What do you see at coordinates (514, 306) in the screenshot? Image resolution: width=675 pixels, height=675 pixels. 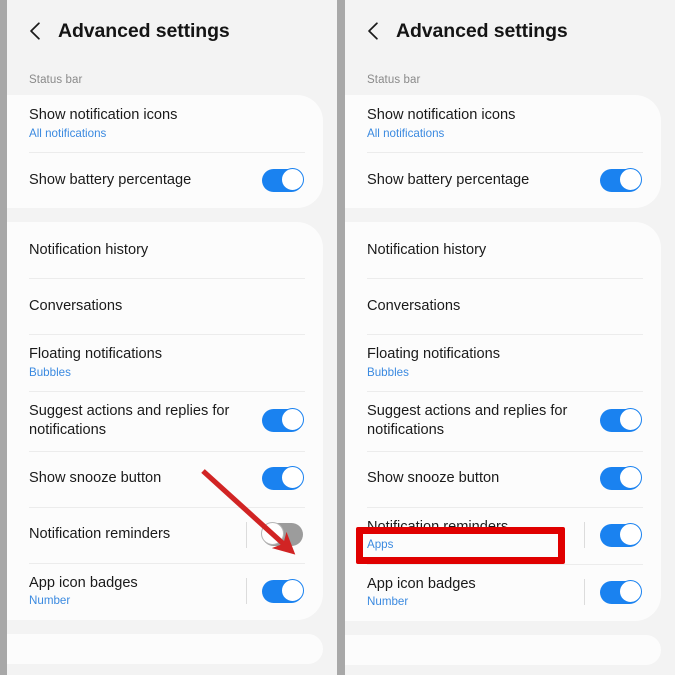 I see `list-item-text: Conversations` at bounding box center [514, 306].